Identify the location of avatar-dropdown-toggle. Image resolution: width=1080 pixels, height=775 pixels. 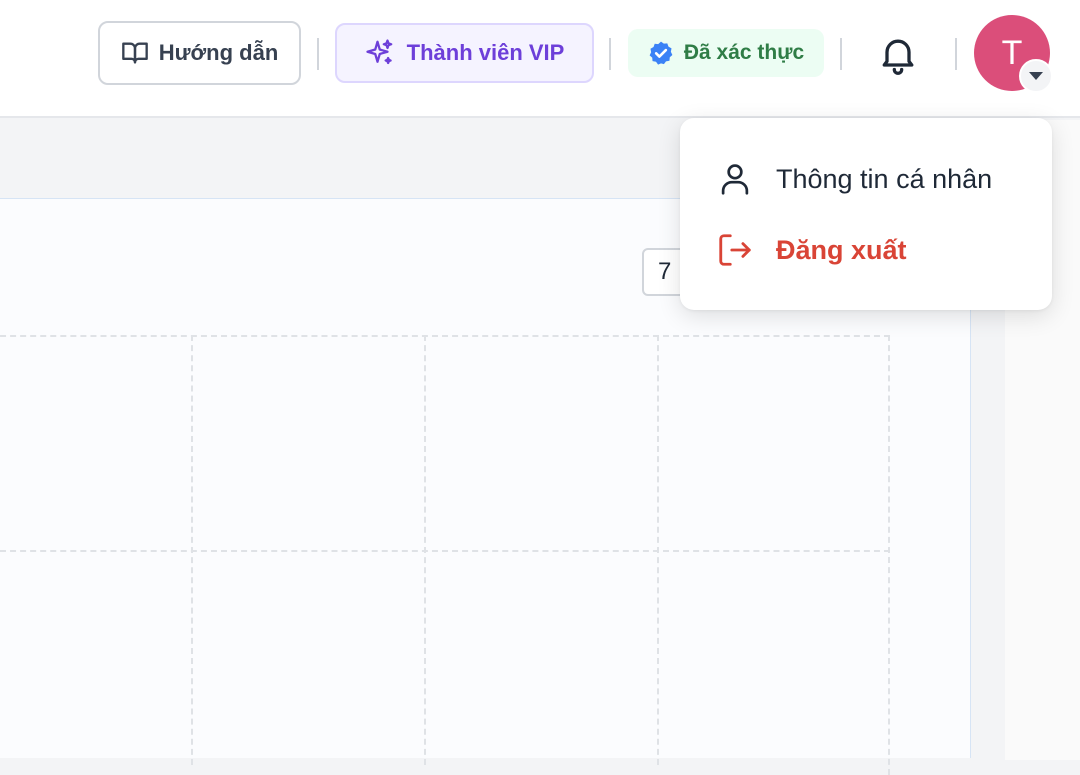
(1036, 76).